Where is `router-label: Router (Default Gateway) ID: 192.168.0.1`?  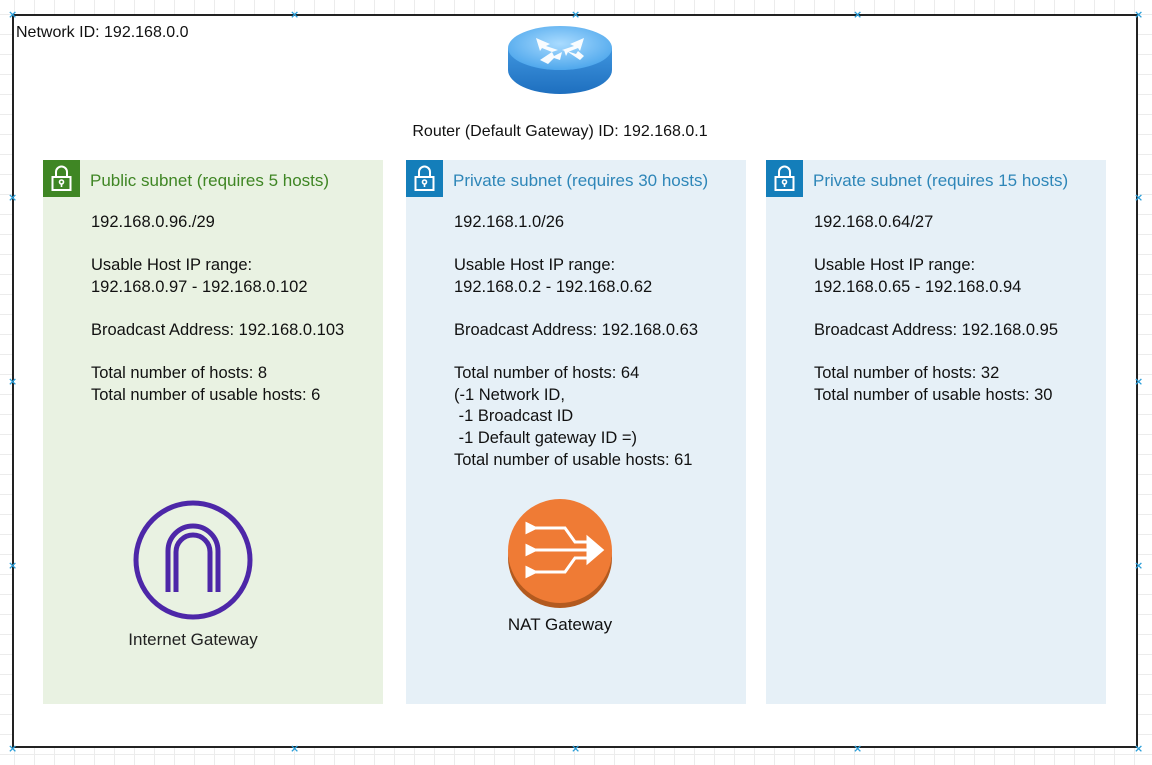
router-label: Router (Default Gateway) ID: 192.168.0.1 is located at coordinates (560, 131).